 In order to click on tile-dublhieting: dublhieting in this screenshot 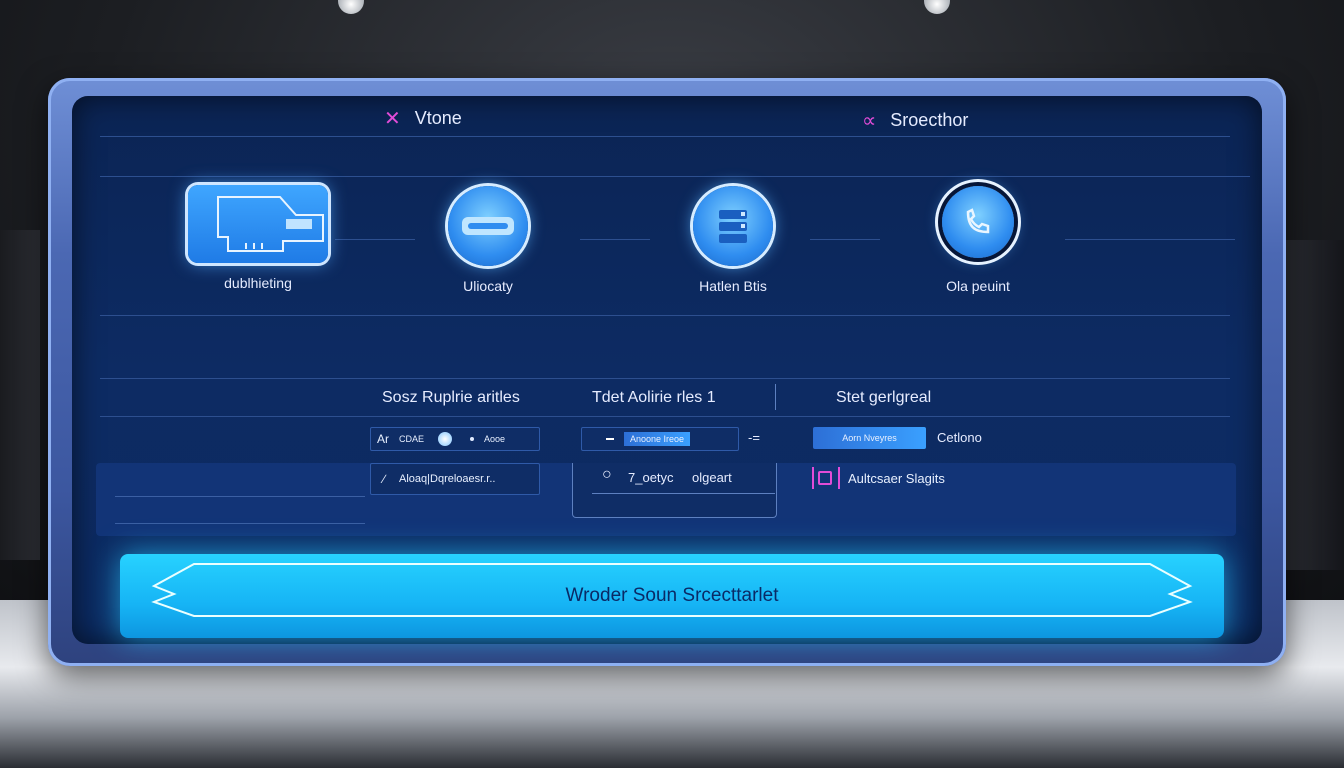, I will do `click(258, 238)`.